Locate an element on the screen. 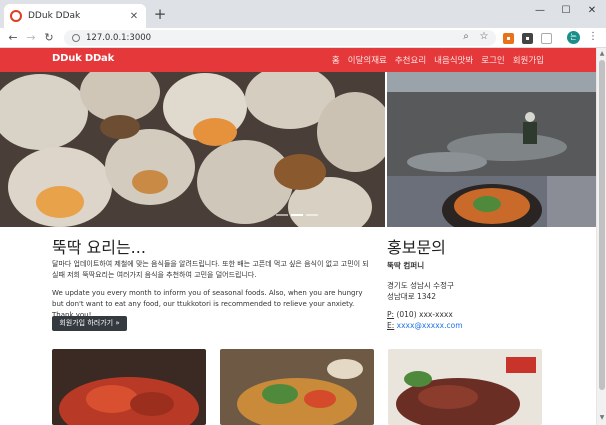 The width and height of the screenshot is (606, 425). address-line: 성남대로 1342 is located at coordinates (412, 296).